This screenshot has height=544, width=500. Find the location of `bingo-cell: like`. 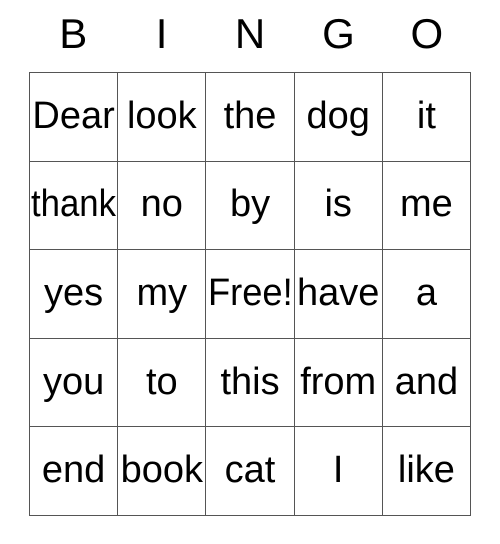

bingo-cell: like is located at coordinates (427, 471).